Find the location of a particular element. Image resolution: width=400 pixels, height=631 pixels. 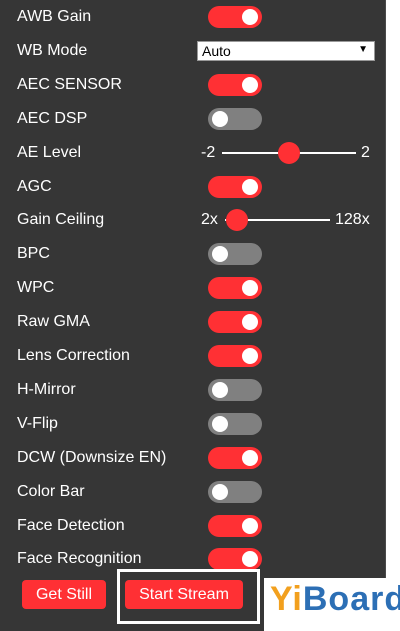

setting-row-bpc: BPC is located at coordinates (192, 254).